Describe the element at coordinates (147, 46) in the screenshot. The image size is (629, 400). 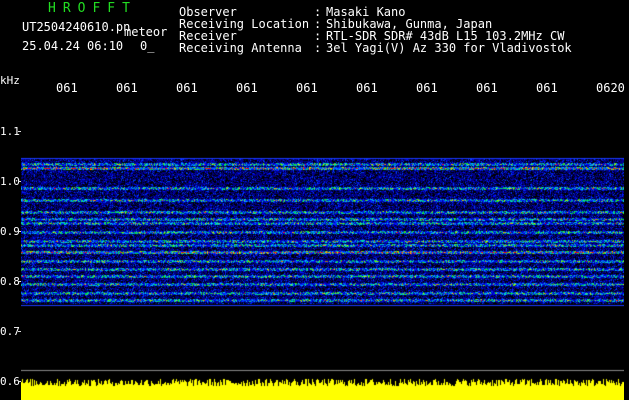
I see `index-label: 0_` at that location.